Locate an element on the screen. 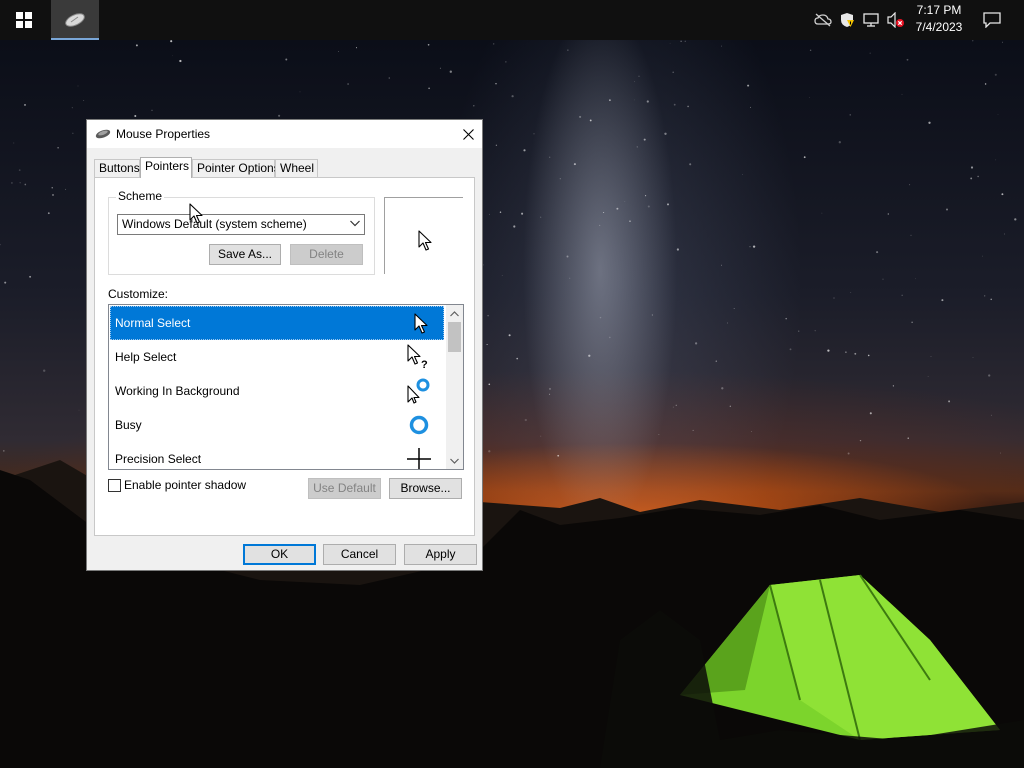  arrow-cursor-icon is located at coordinates (425, 240).